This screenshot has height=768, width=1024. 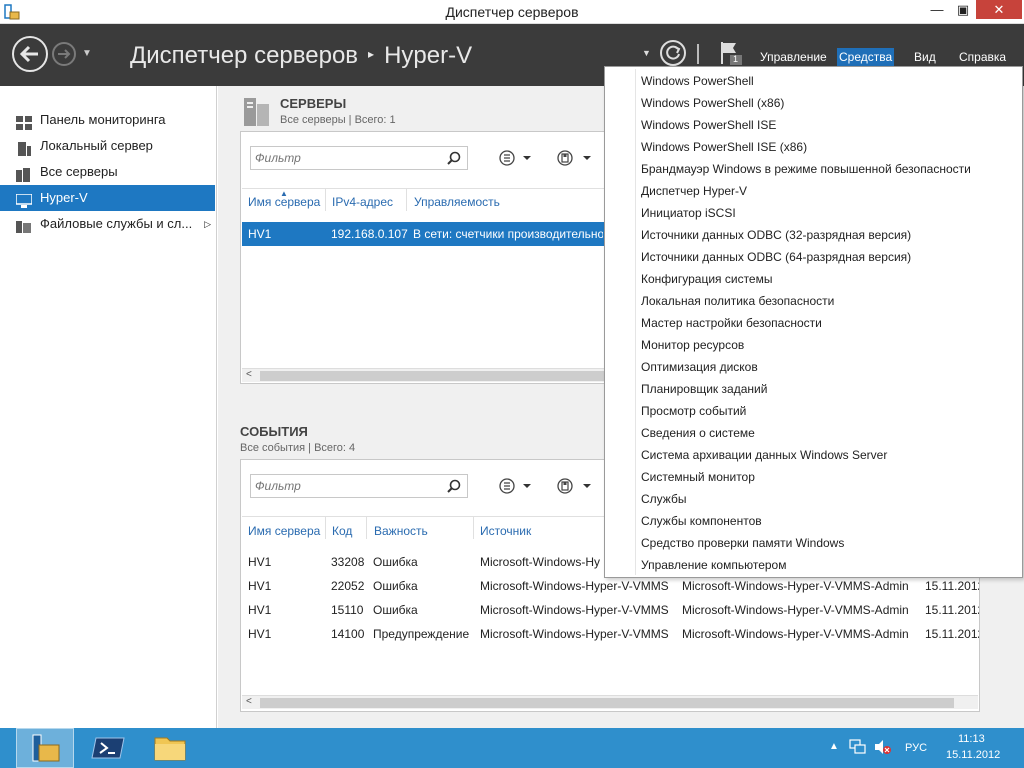 What do you see at coordinates (937, 9) in the screenshot?
I see `minimize-button: —` at bounding box center [937, 9].